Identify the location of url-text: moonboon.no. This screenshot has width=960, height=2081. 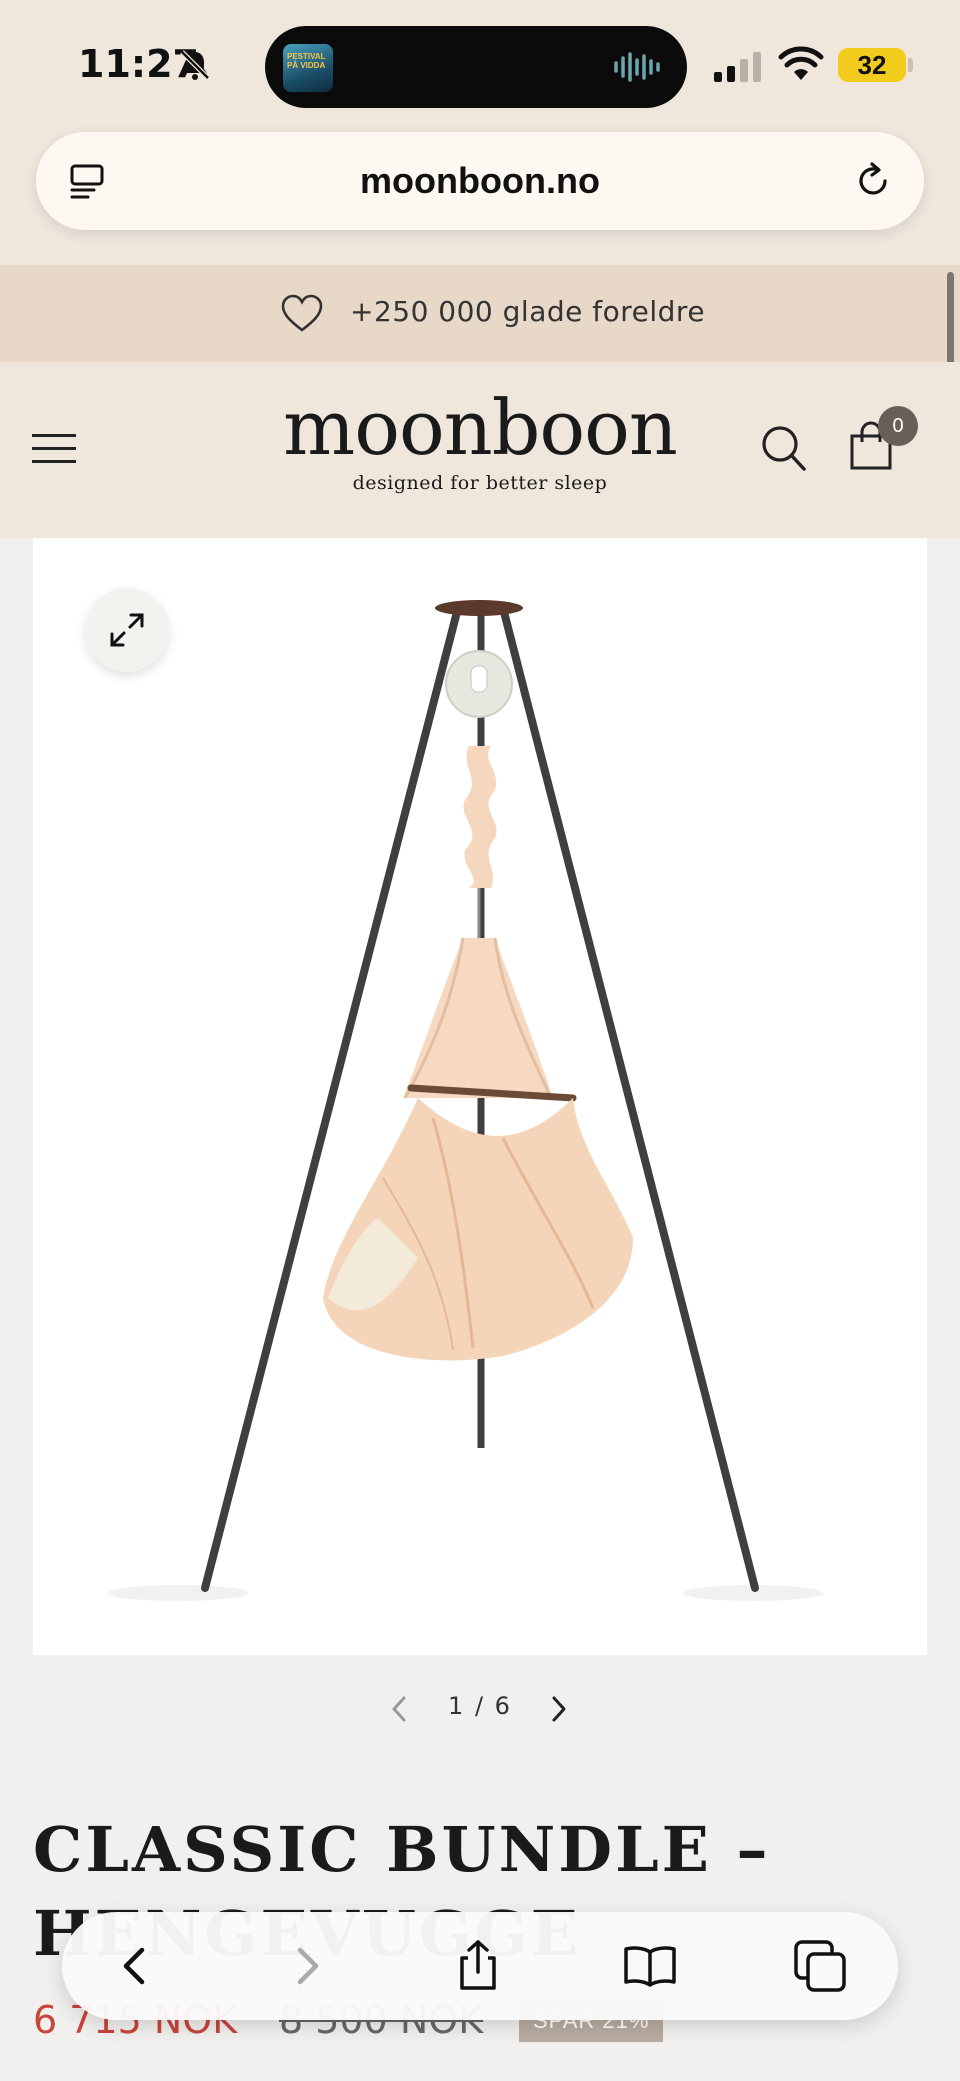
(480, 181).